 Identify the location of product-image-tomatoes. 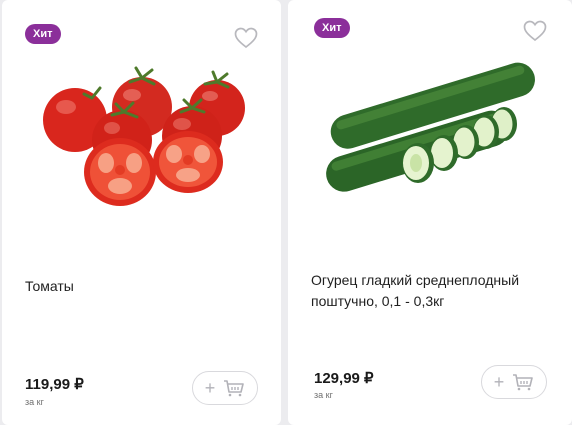
(143, 138).